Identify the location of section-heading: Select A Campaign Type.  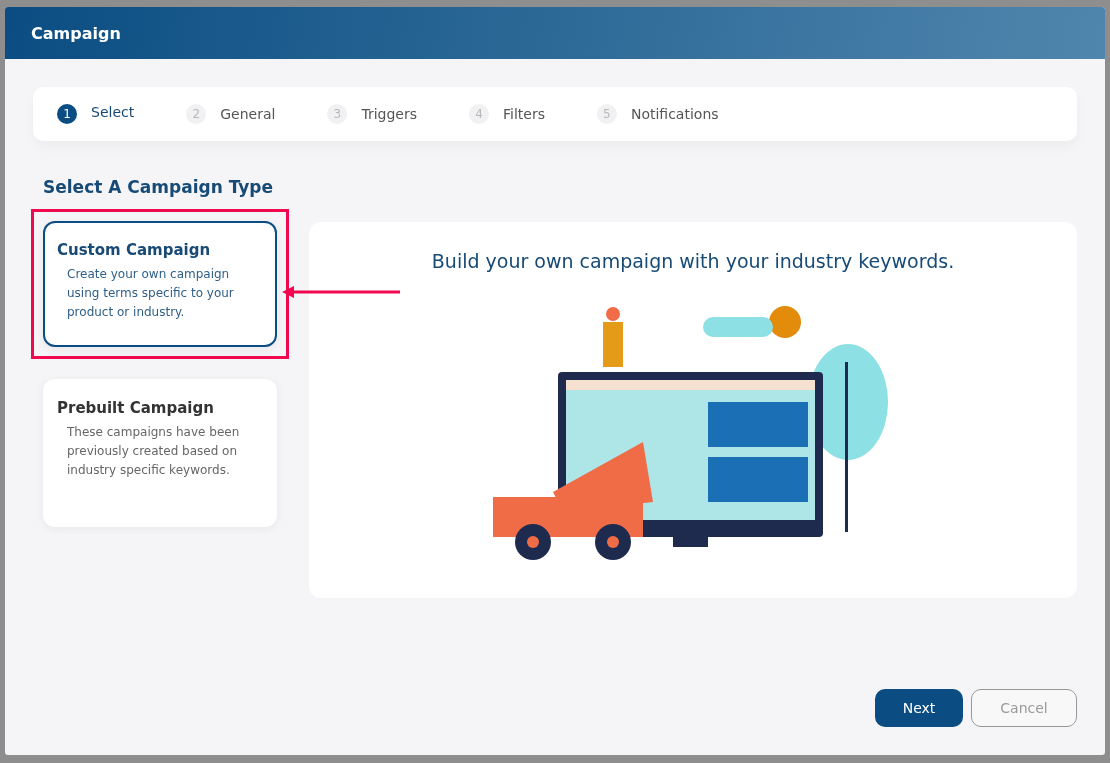
(158, 187).